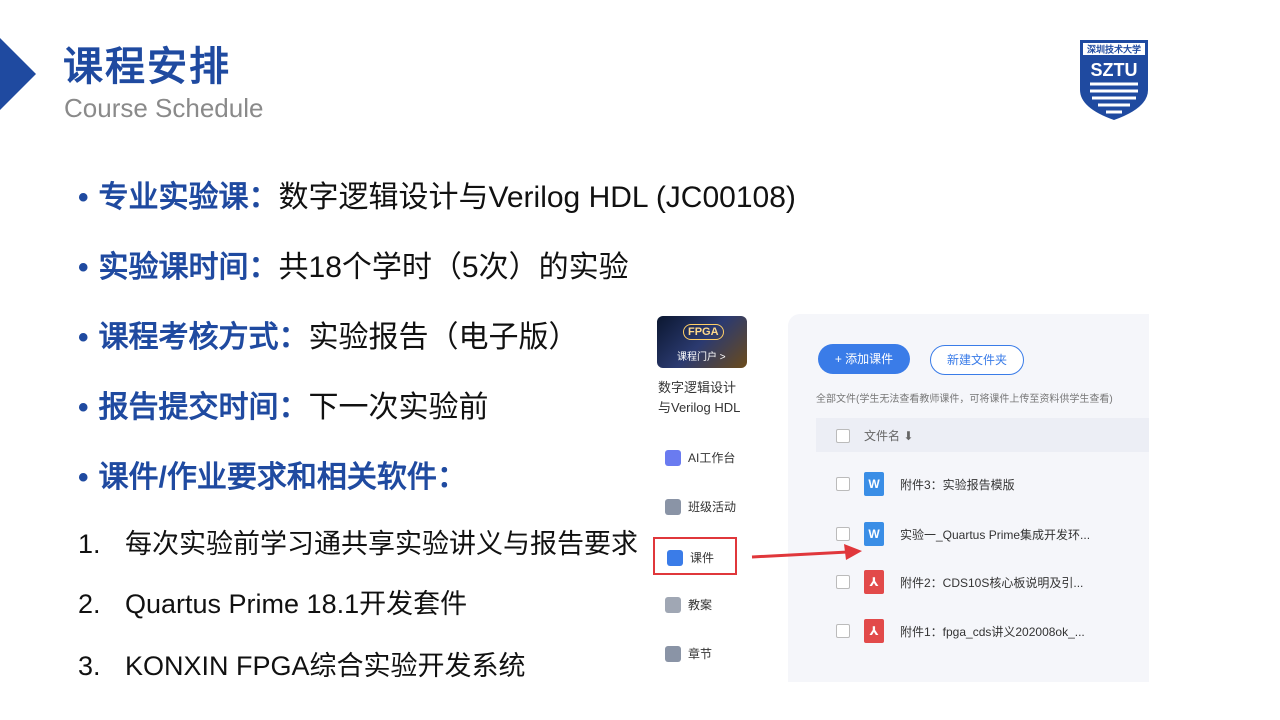  Describe the element at coordinates (843, 436) in the screenshot. I see `select-all-checkbox` at that location.